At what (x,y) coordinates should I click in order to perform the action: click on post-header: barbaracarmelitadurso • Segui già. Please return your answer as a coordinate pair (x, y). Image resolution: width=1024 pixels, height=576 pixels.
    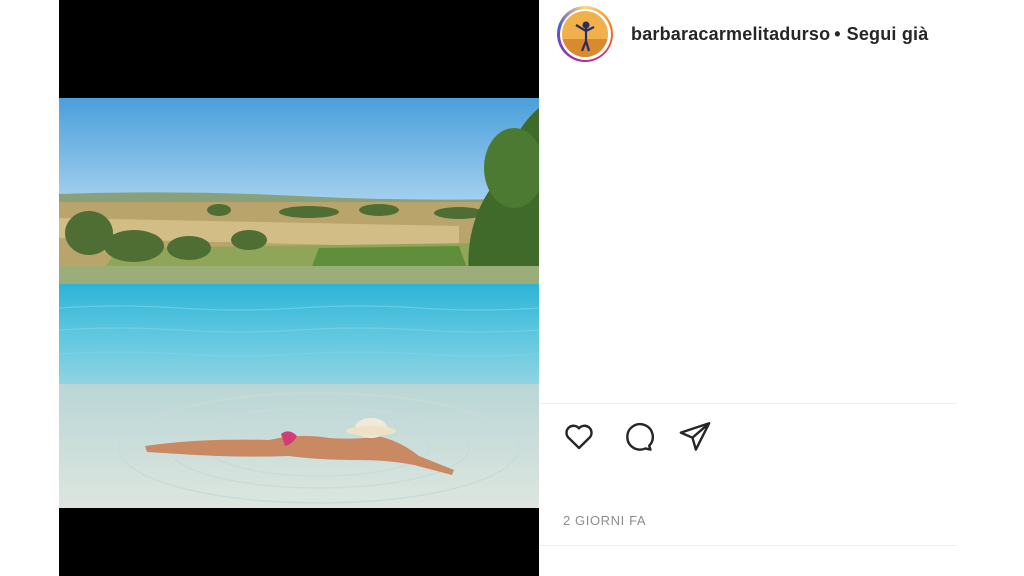
    Looking at the image, I should click on (742, 34).